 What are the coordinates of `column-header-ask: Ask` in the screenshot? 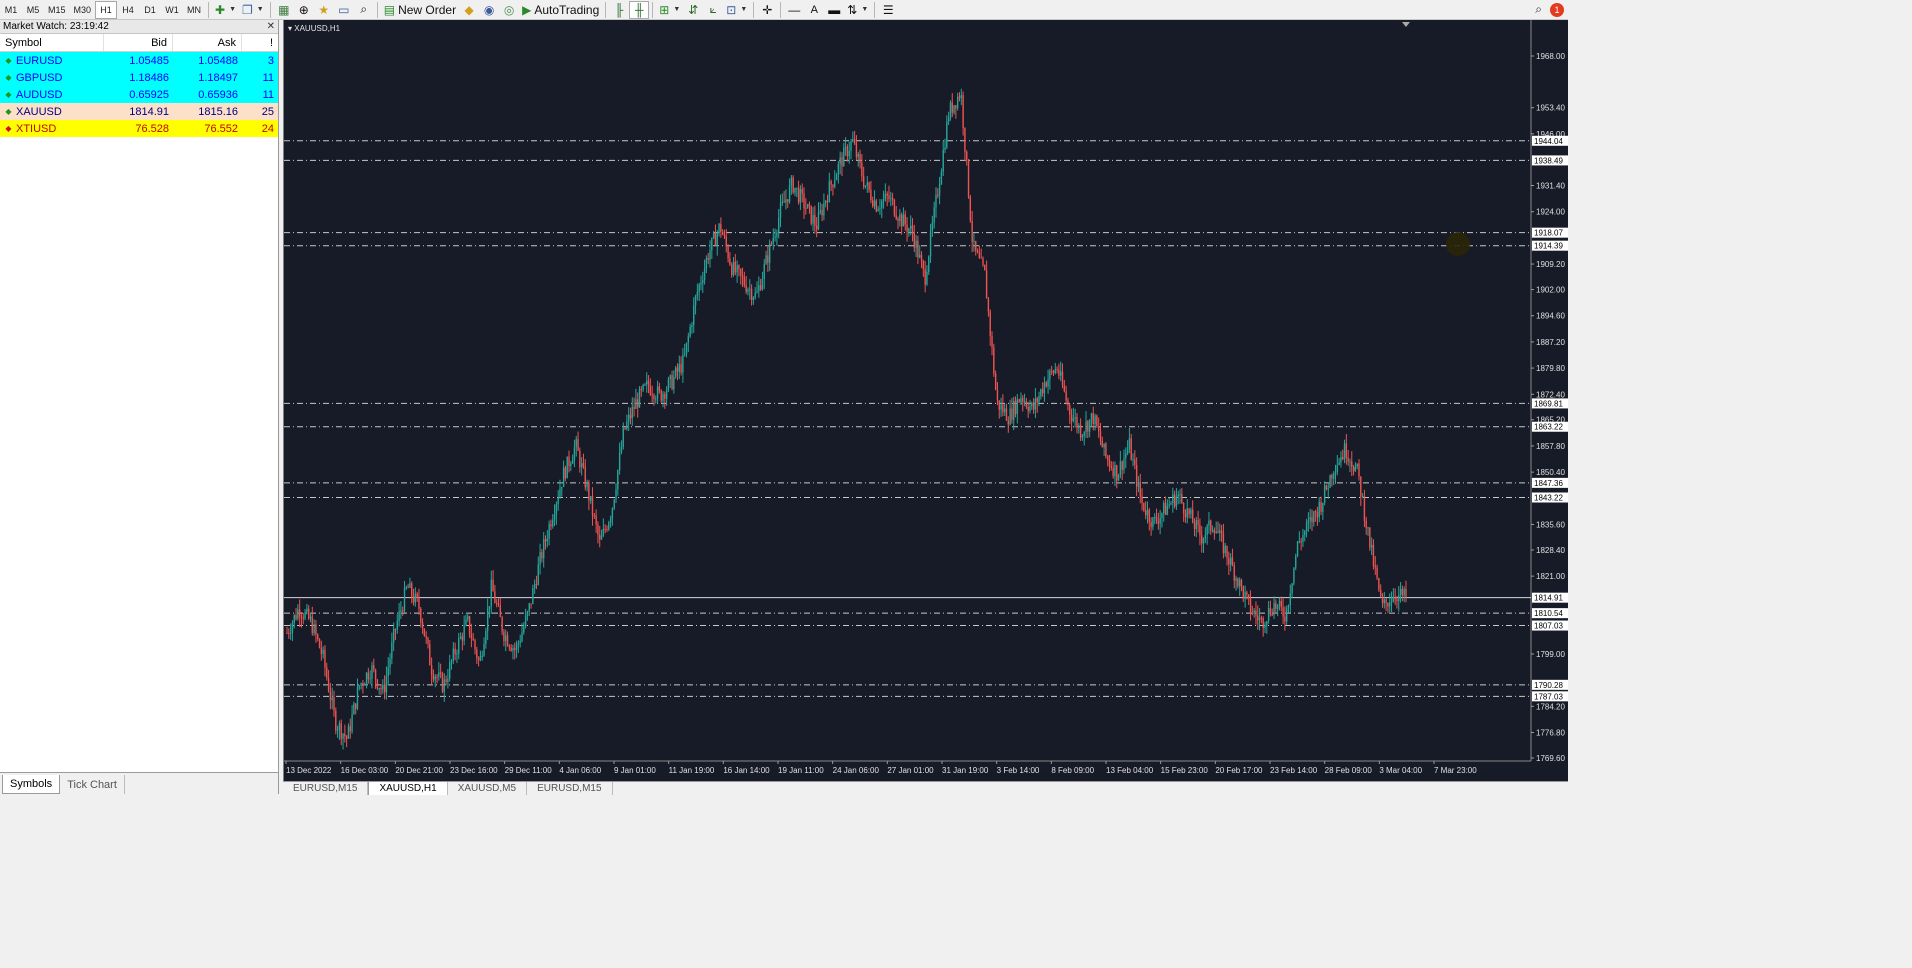 It's located at (207, 42).